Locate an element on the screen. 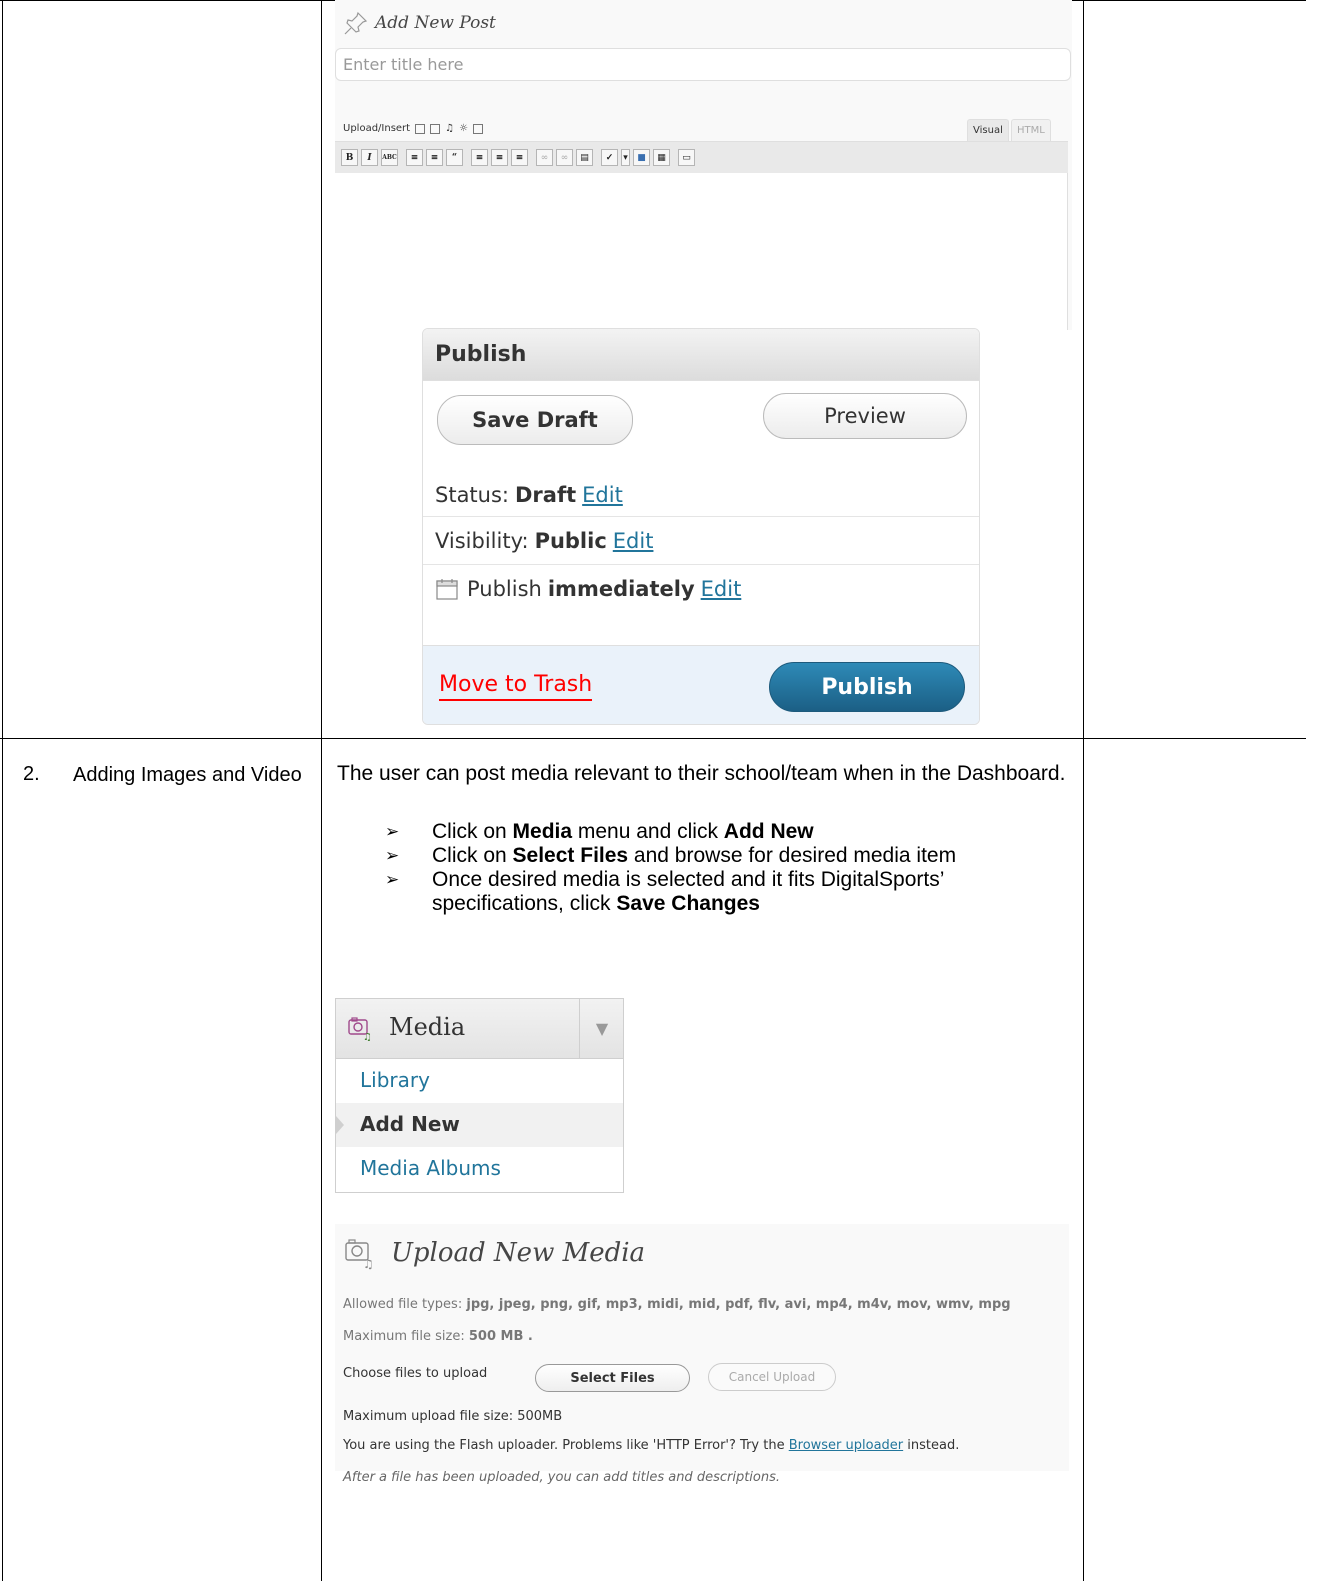  media-menu: ♫ Media ▼ Library Add New Media Albums is located at coordinates (479, 1095).